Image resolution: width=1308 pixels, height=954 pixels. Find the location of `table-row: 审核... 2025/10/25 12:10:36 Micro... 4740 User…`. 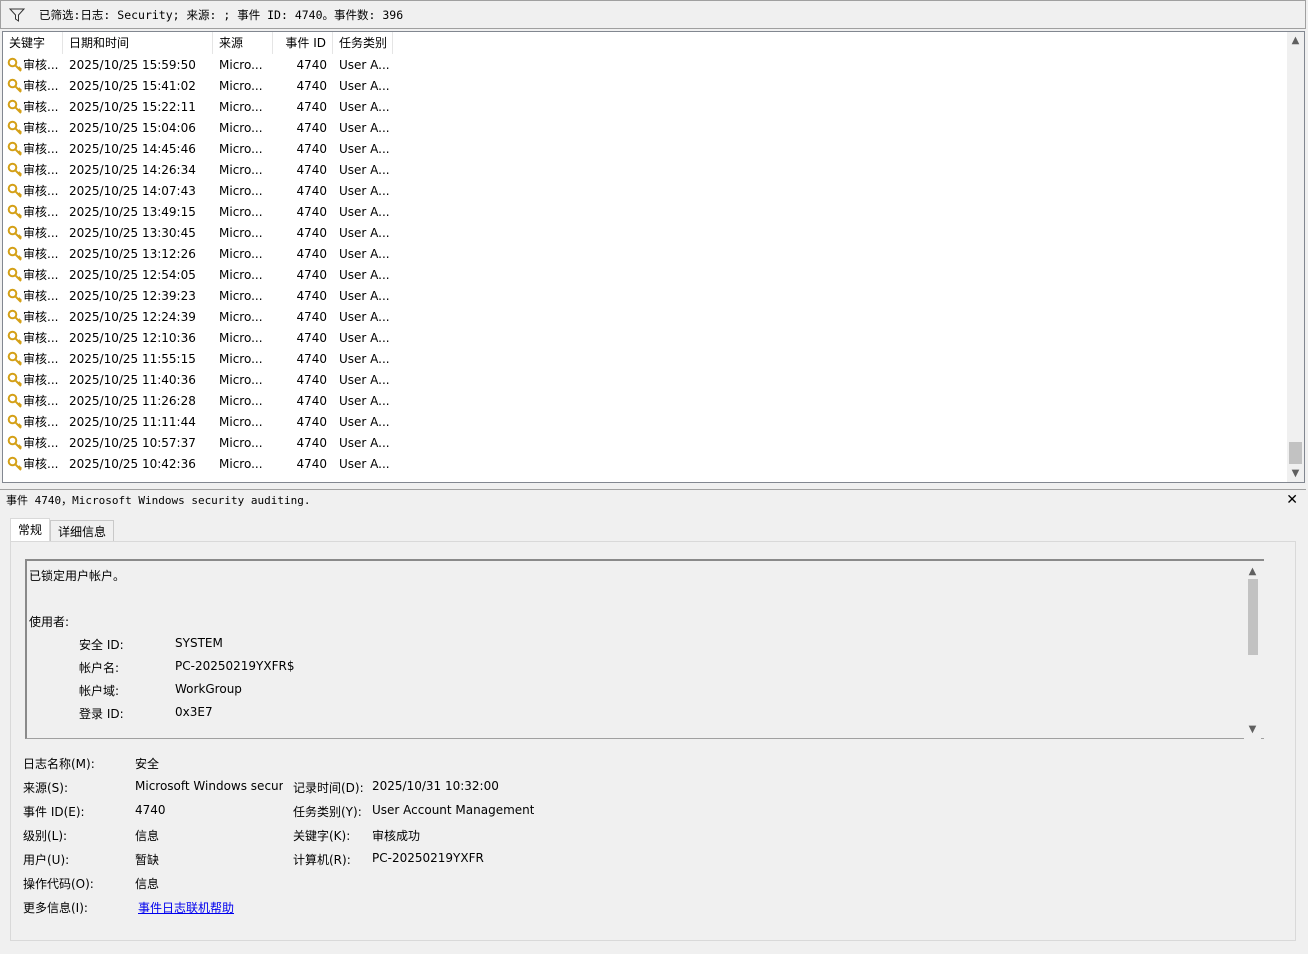

table-row: 审核... 2025/10/25 12:10:36 Micro... 4740 User… is located at coordinates (645, 337).